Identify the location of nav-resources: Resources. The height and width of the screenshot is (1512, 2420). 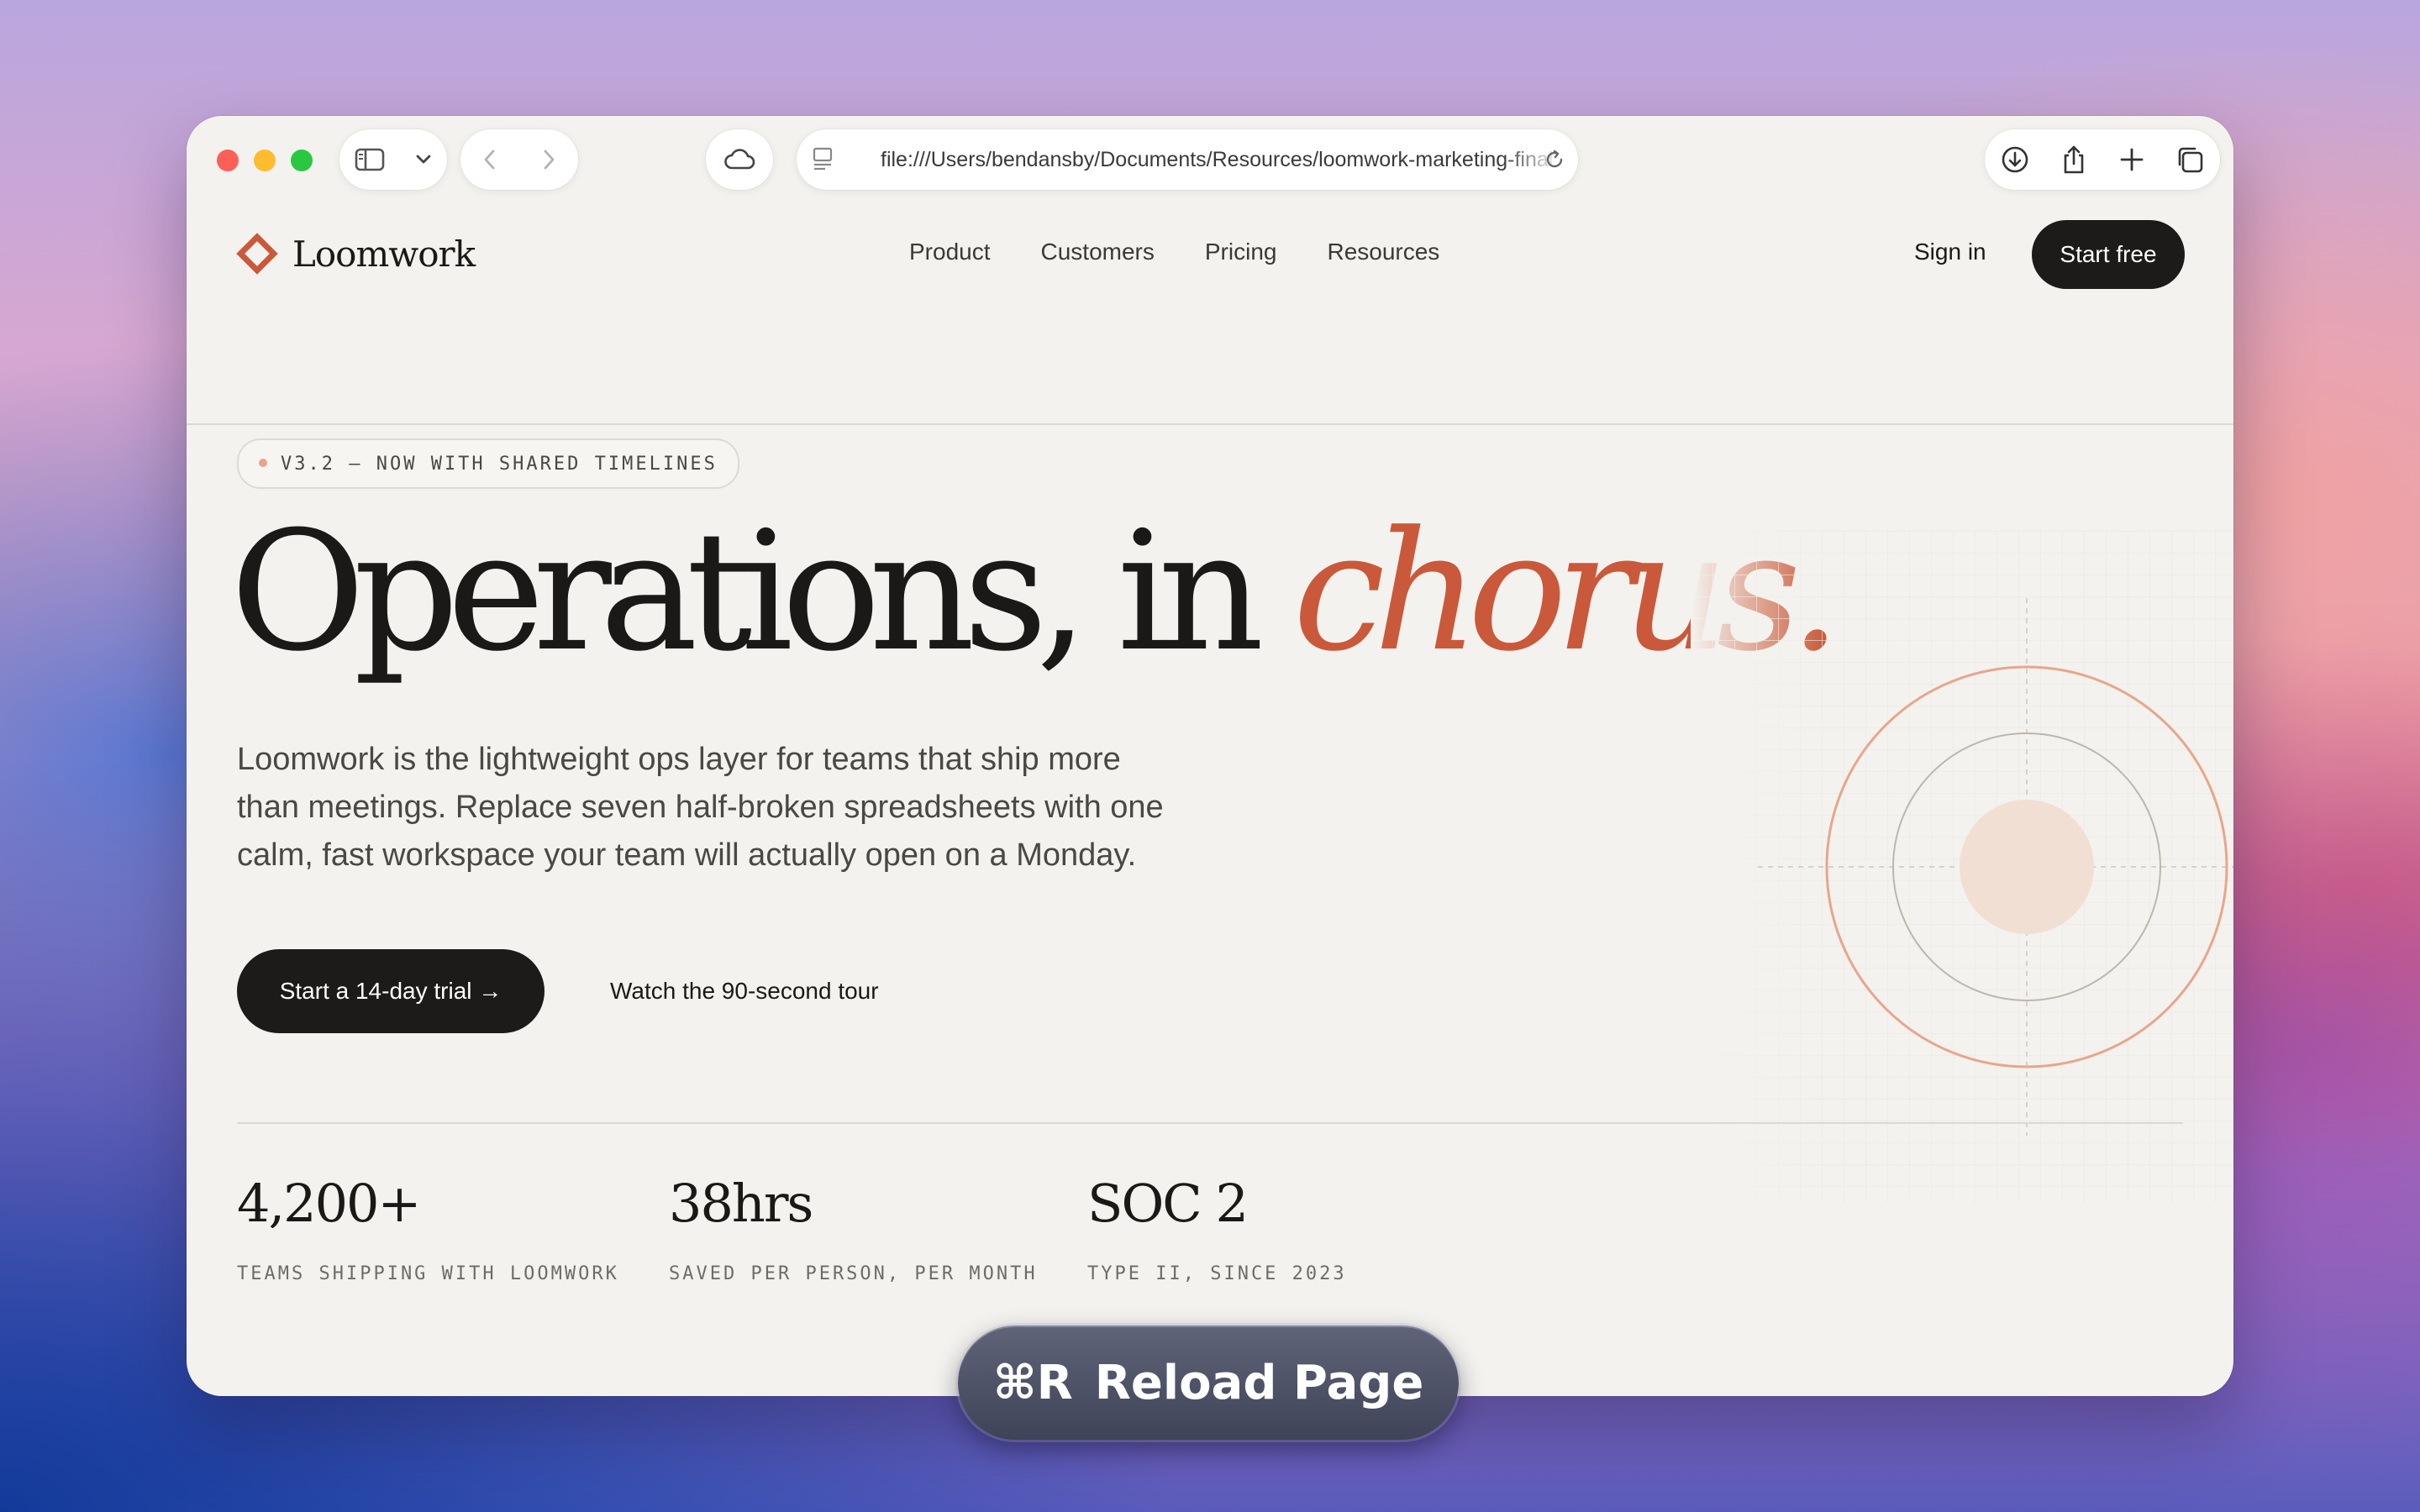
(1383, 252).